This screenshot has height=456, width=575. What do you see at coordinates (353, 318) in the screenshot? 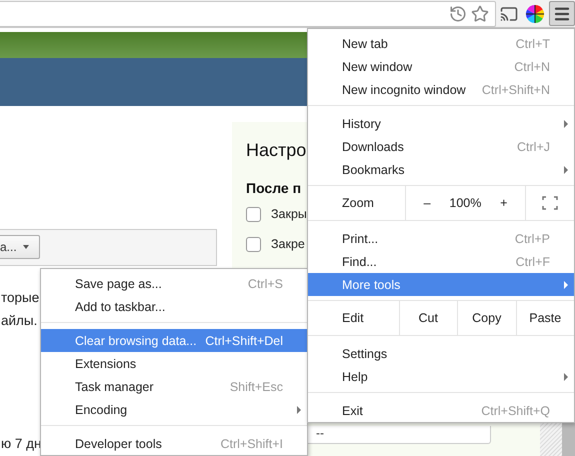
I see `edit-label: Edit` at bounding box center [353, 318].